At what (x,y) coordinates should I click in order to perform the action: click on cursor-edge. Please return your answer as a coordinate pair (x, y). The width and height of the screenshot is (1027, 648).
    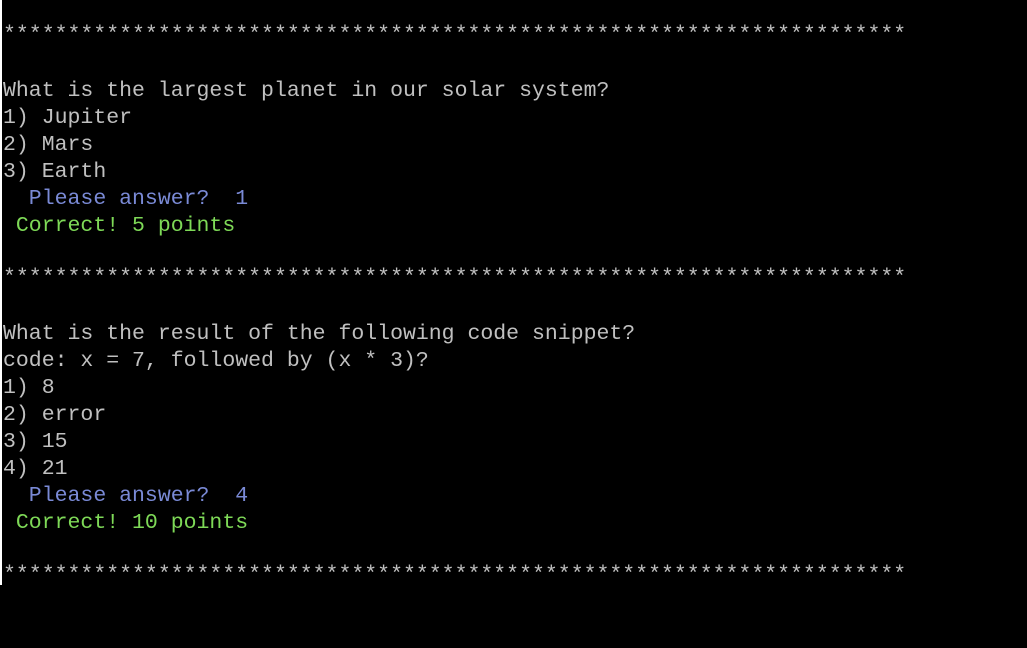
    Looking at the image, I should click on (1, 292).